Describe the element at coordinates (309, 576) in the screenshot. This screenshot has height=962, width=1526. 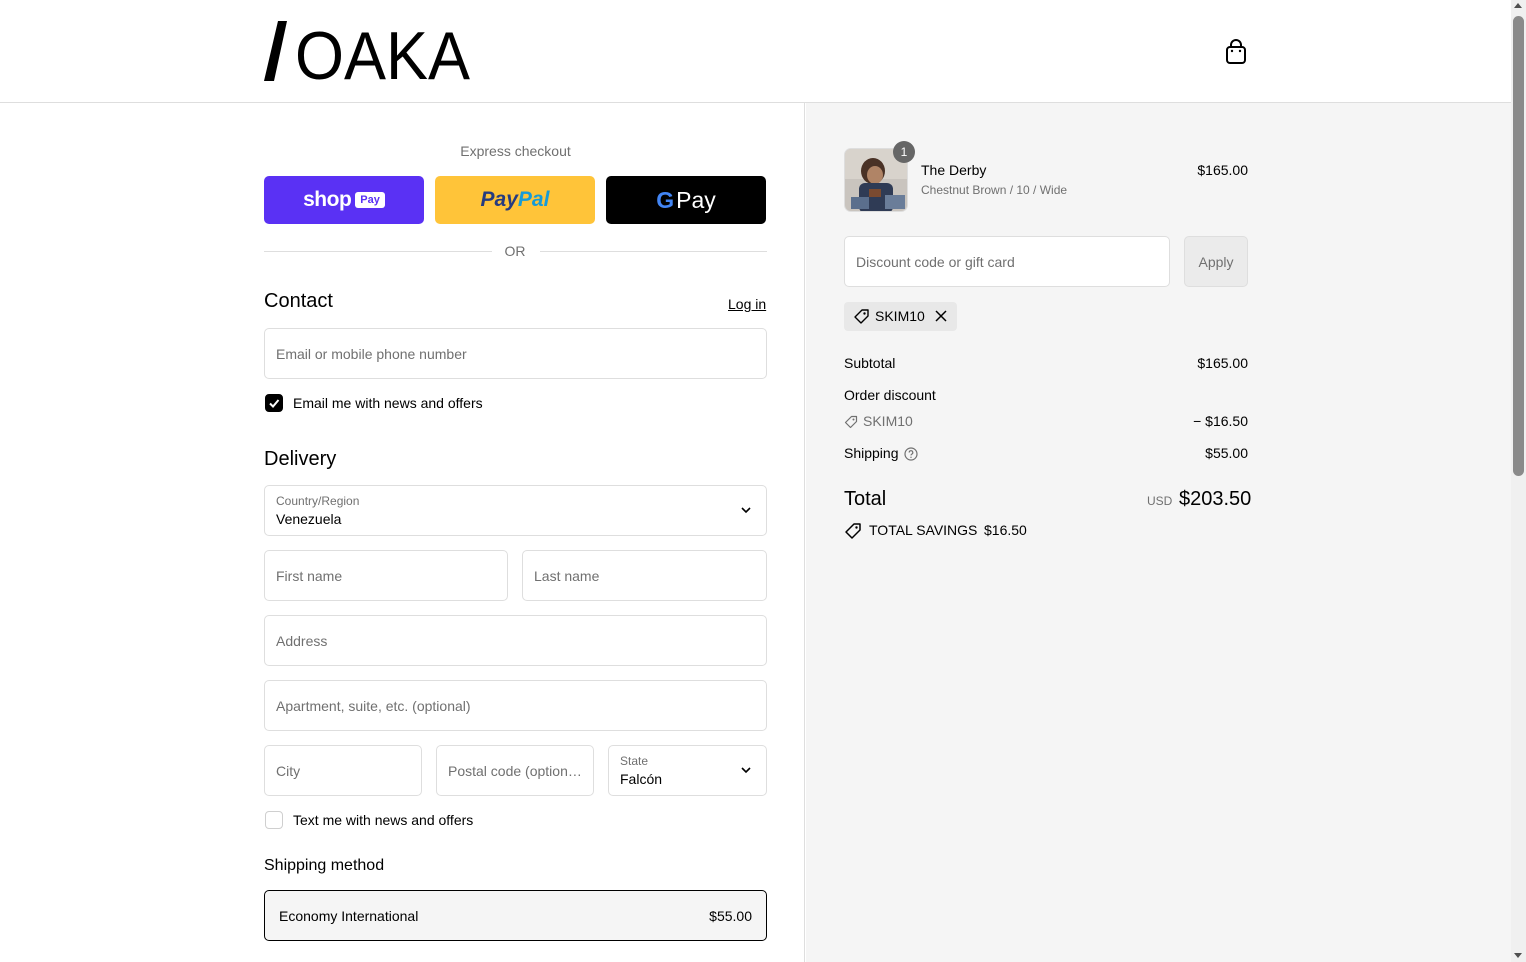
I see `first-name-placeholder: First name` at that location.